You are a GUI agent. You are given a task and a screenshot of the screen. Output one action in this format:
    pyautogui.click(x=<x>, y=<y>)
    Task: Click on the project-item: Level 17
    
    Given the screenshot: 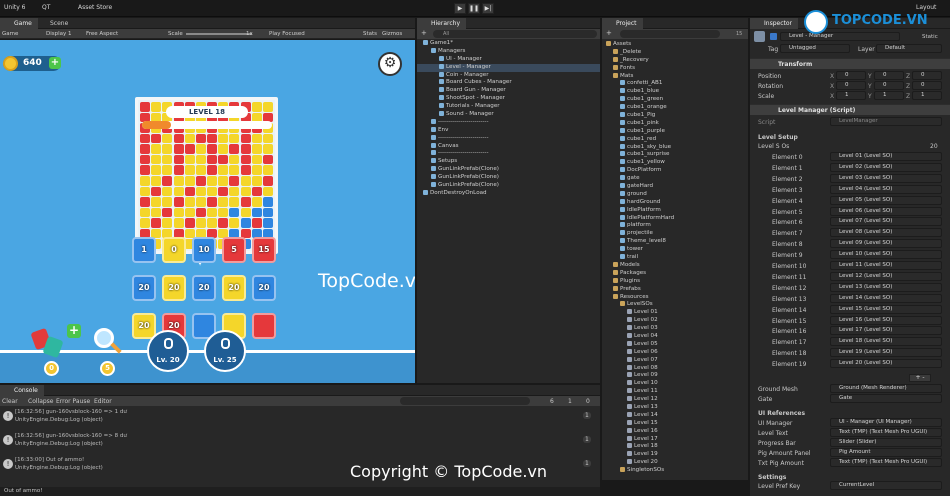 What is the action you would take?
    pyautogui.click(x=677, y=439)
    